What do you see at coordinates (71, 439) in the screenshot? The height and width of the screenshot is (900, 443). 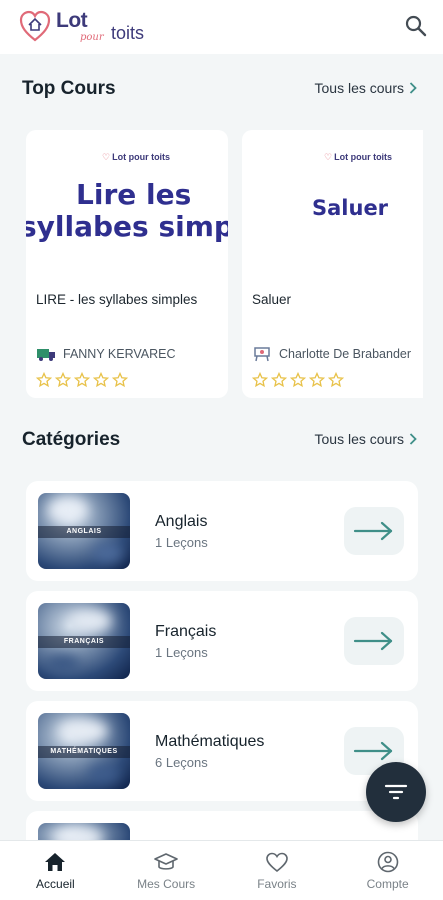 I see `categories-title: Catégories` at bounding box center [71, 439].